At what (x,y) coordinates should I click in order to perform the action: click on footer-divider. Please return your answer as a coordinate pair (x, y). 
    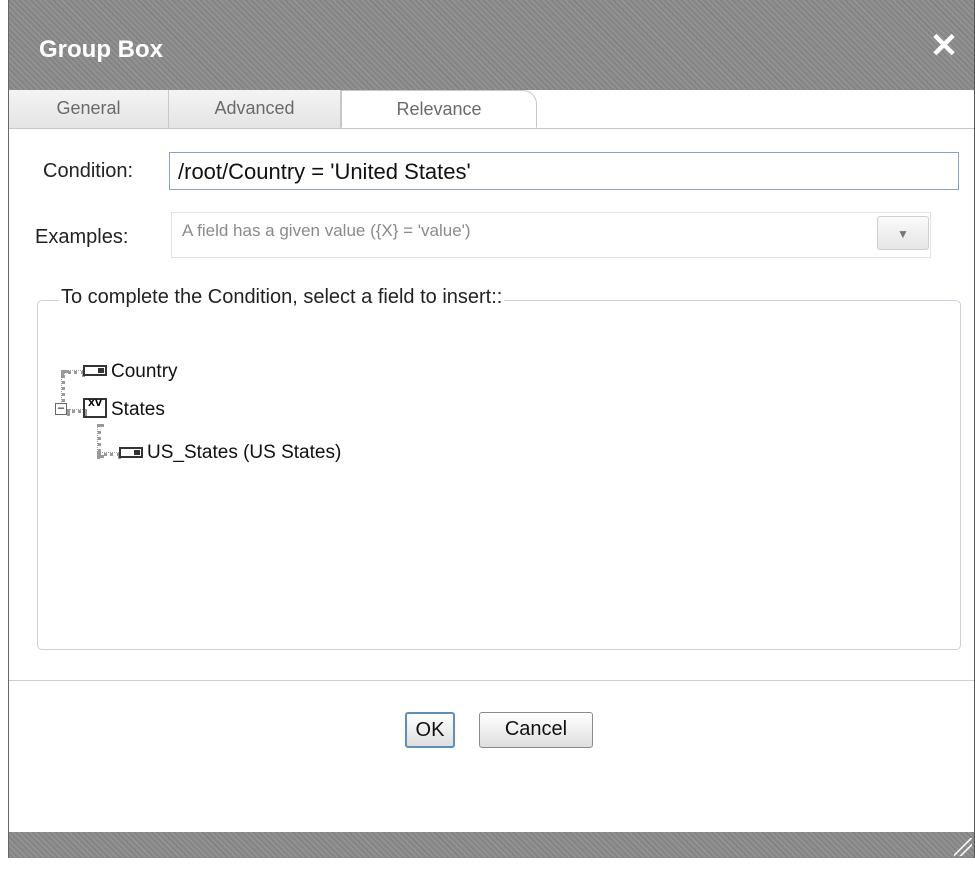
    Looking at the image, I should click on (491, 680).